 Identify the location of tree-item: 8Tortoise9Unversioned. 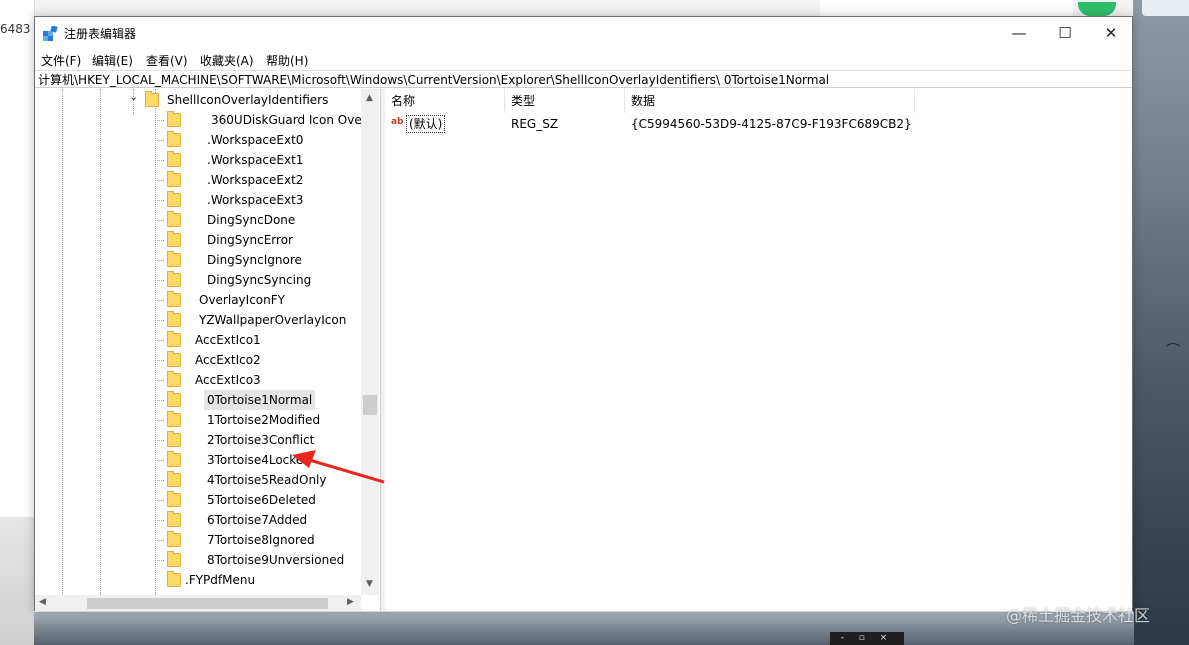
(261, 560).